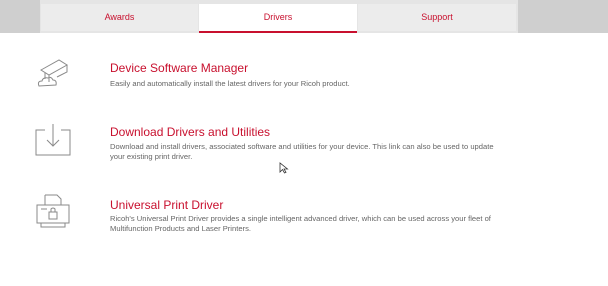 Image resolution: width=608 pixels, height=286 pixels. Describe the element at coordinates (20, 16) in the screenshot. I see `tab-bar-edge-left` at that location.